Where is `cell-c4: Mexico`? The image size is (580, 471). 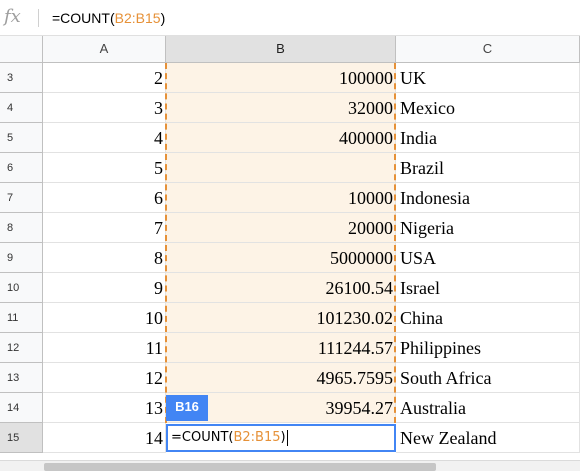 cell-c4: Mexico is located at coordinates (488, 108).